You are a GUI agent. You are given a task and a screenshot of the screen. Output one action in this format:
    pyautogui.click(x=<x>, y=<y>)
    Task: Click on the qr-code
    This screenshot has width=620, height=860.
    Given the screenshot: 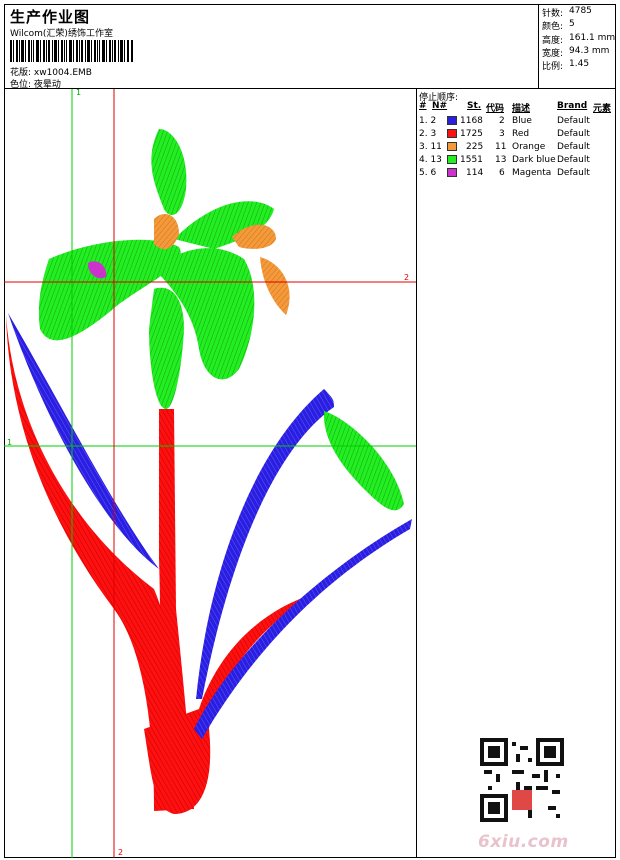 What is the action you would take?
    pyautogui.click(x=522, y=780)
    